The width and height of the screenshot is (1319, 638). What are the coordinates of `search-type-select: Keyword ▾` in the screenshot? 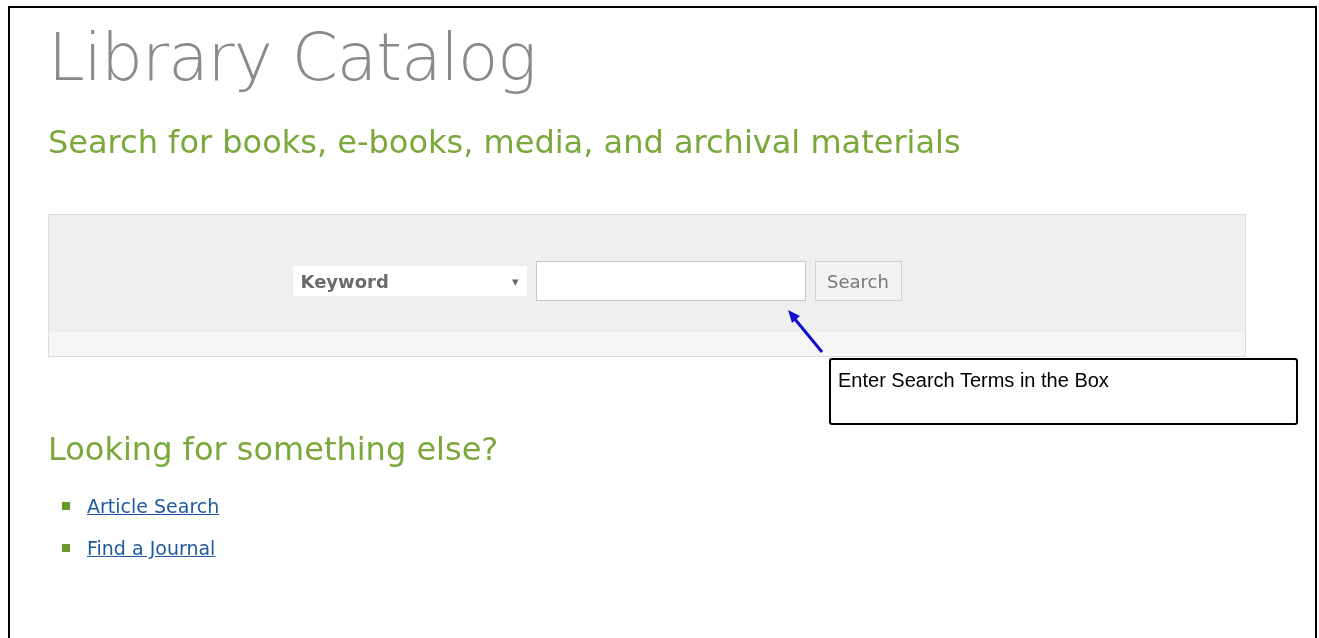 It's located at (409, 281).